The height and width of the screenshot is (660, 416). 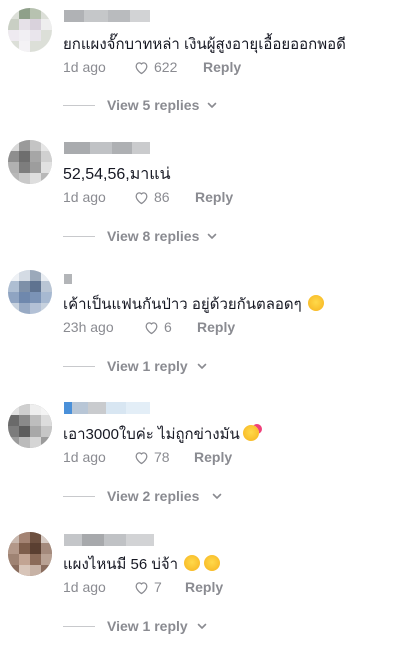 I want to click on like-button: 622, so click(x=155, y=67).